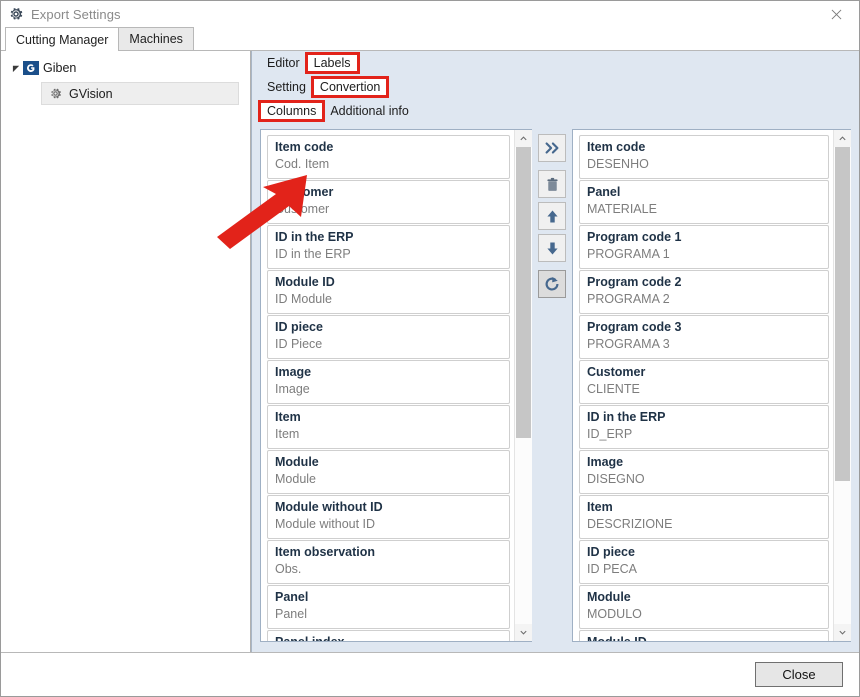 The height and width of the screenshot is (697, 860). What do you see at coordinates (388, 247) in the screenshot?
I see `column-card: ID in the ERP ID in the ERP` at bounding box center [388, 247].